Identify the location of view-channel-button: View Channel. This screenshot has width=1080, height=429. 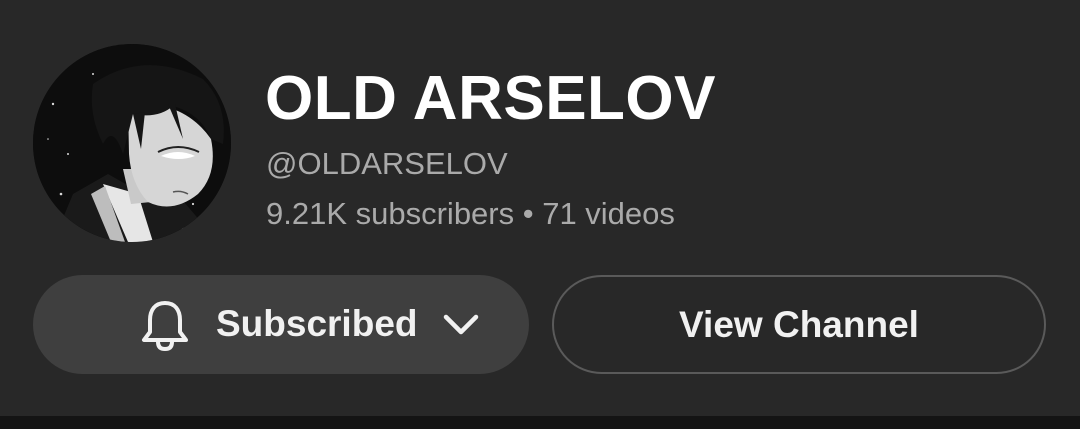
(799, 324).